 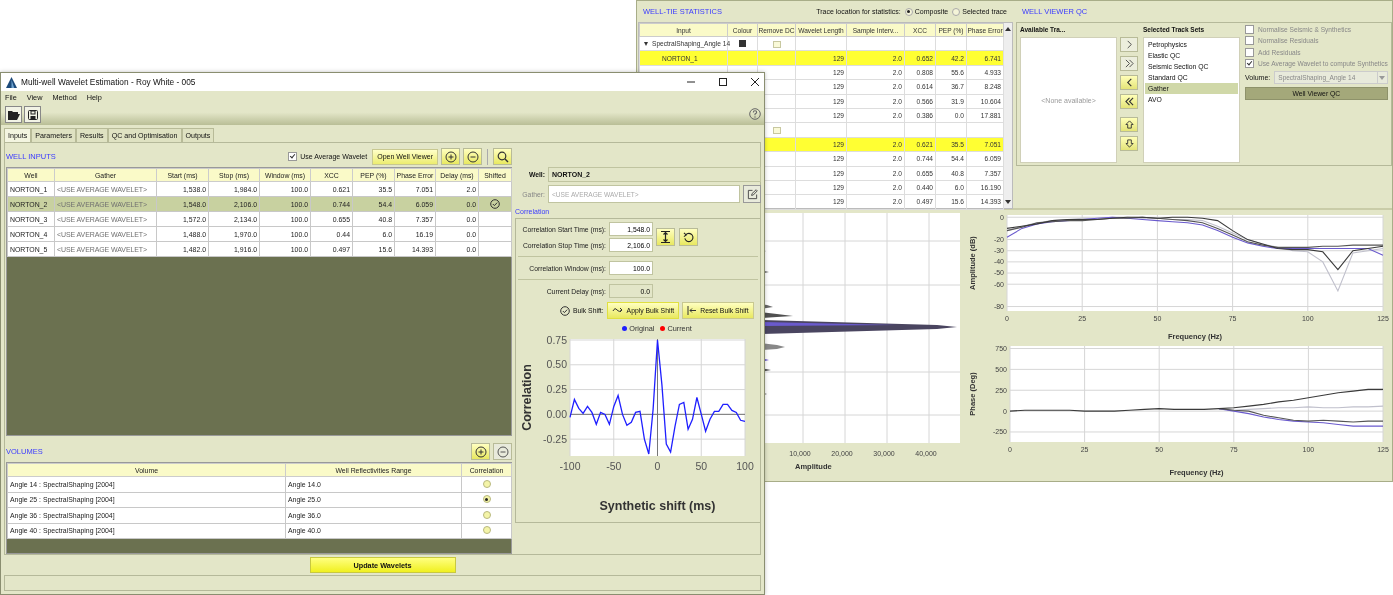 What do you see at coordinates (570, 465) in the screenshot?
I see `tick-label: -100` at bounding box center [570, 465].